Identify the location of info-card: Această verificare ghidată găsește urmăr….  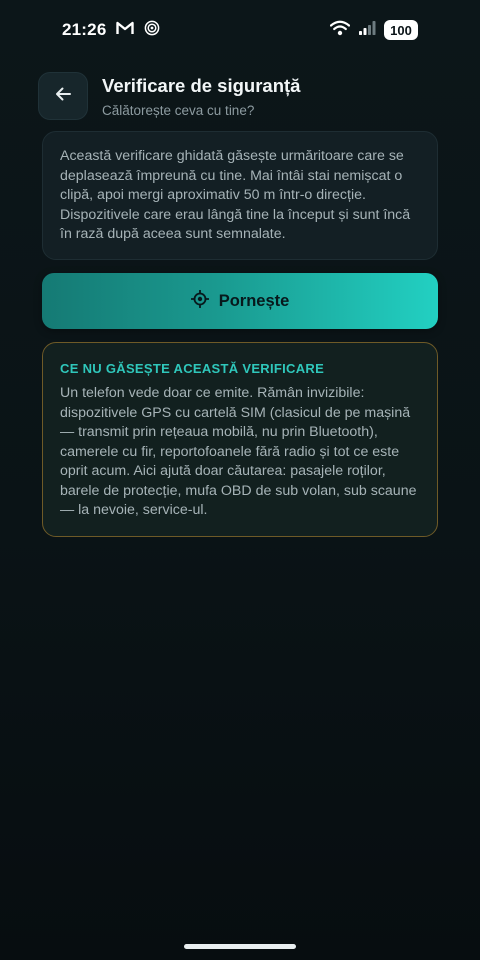
(240, 195).